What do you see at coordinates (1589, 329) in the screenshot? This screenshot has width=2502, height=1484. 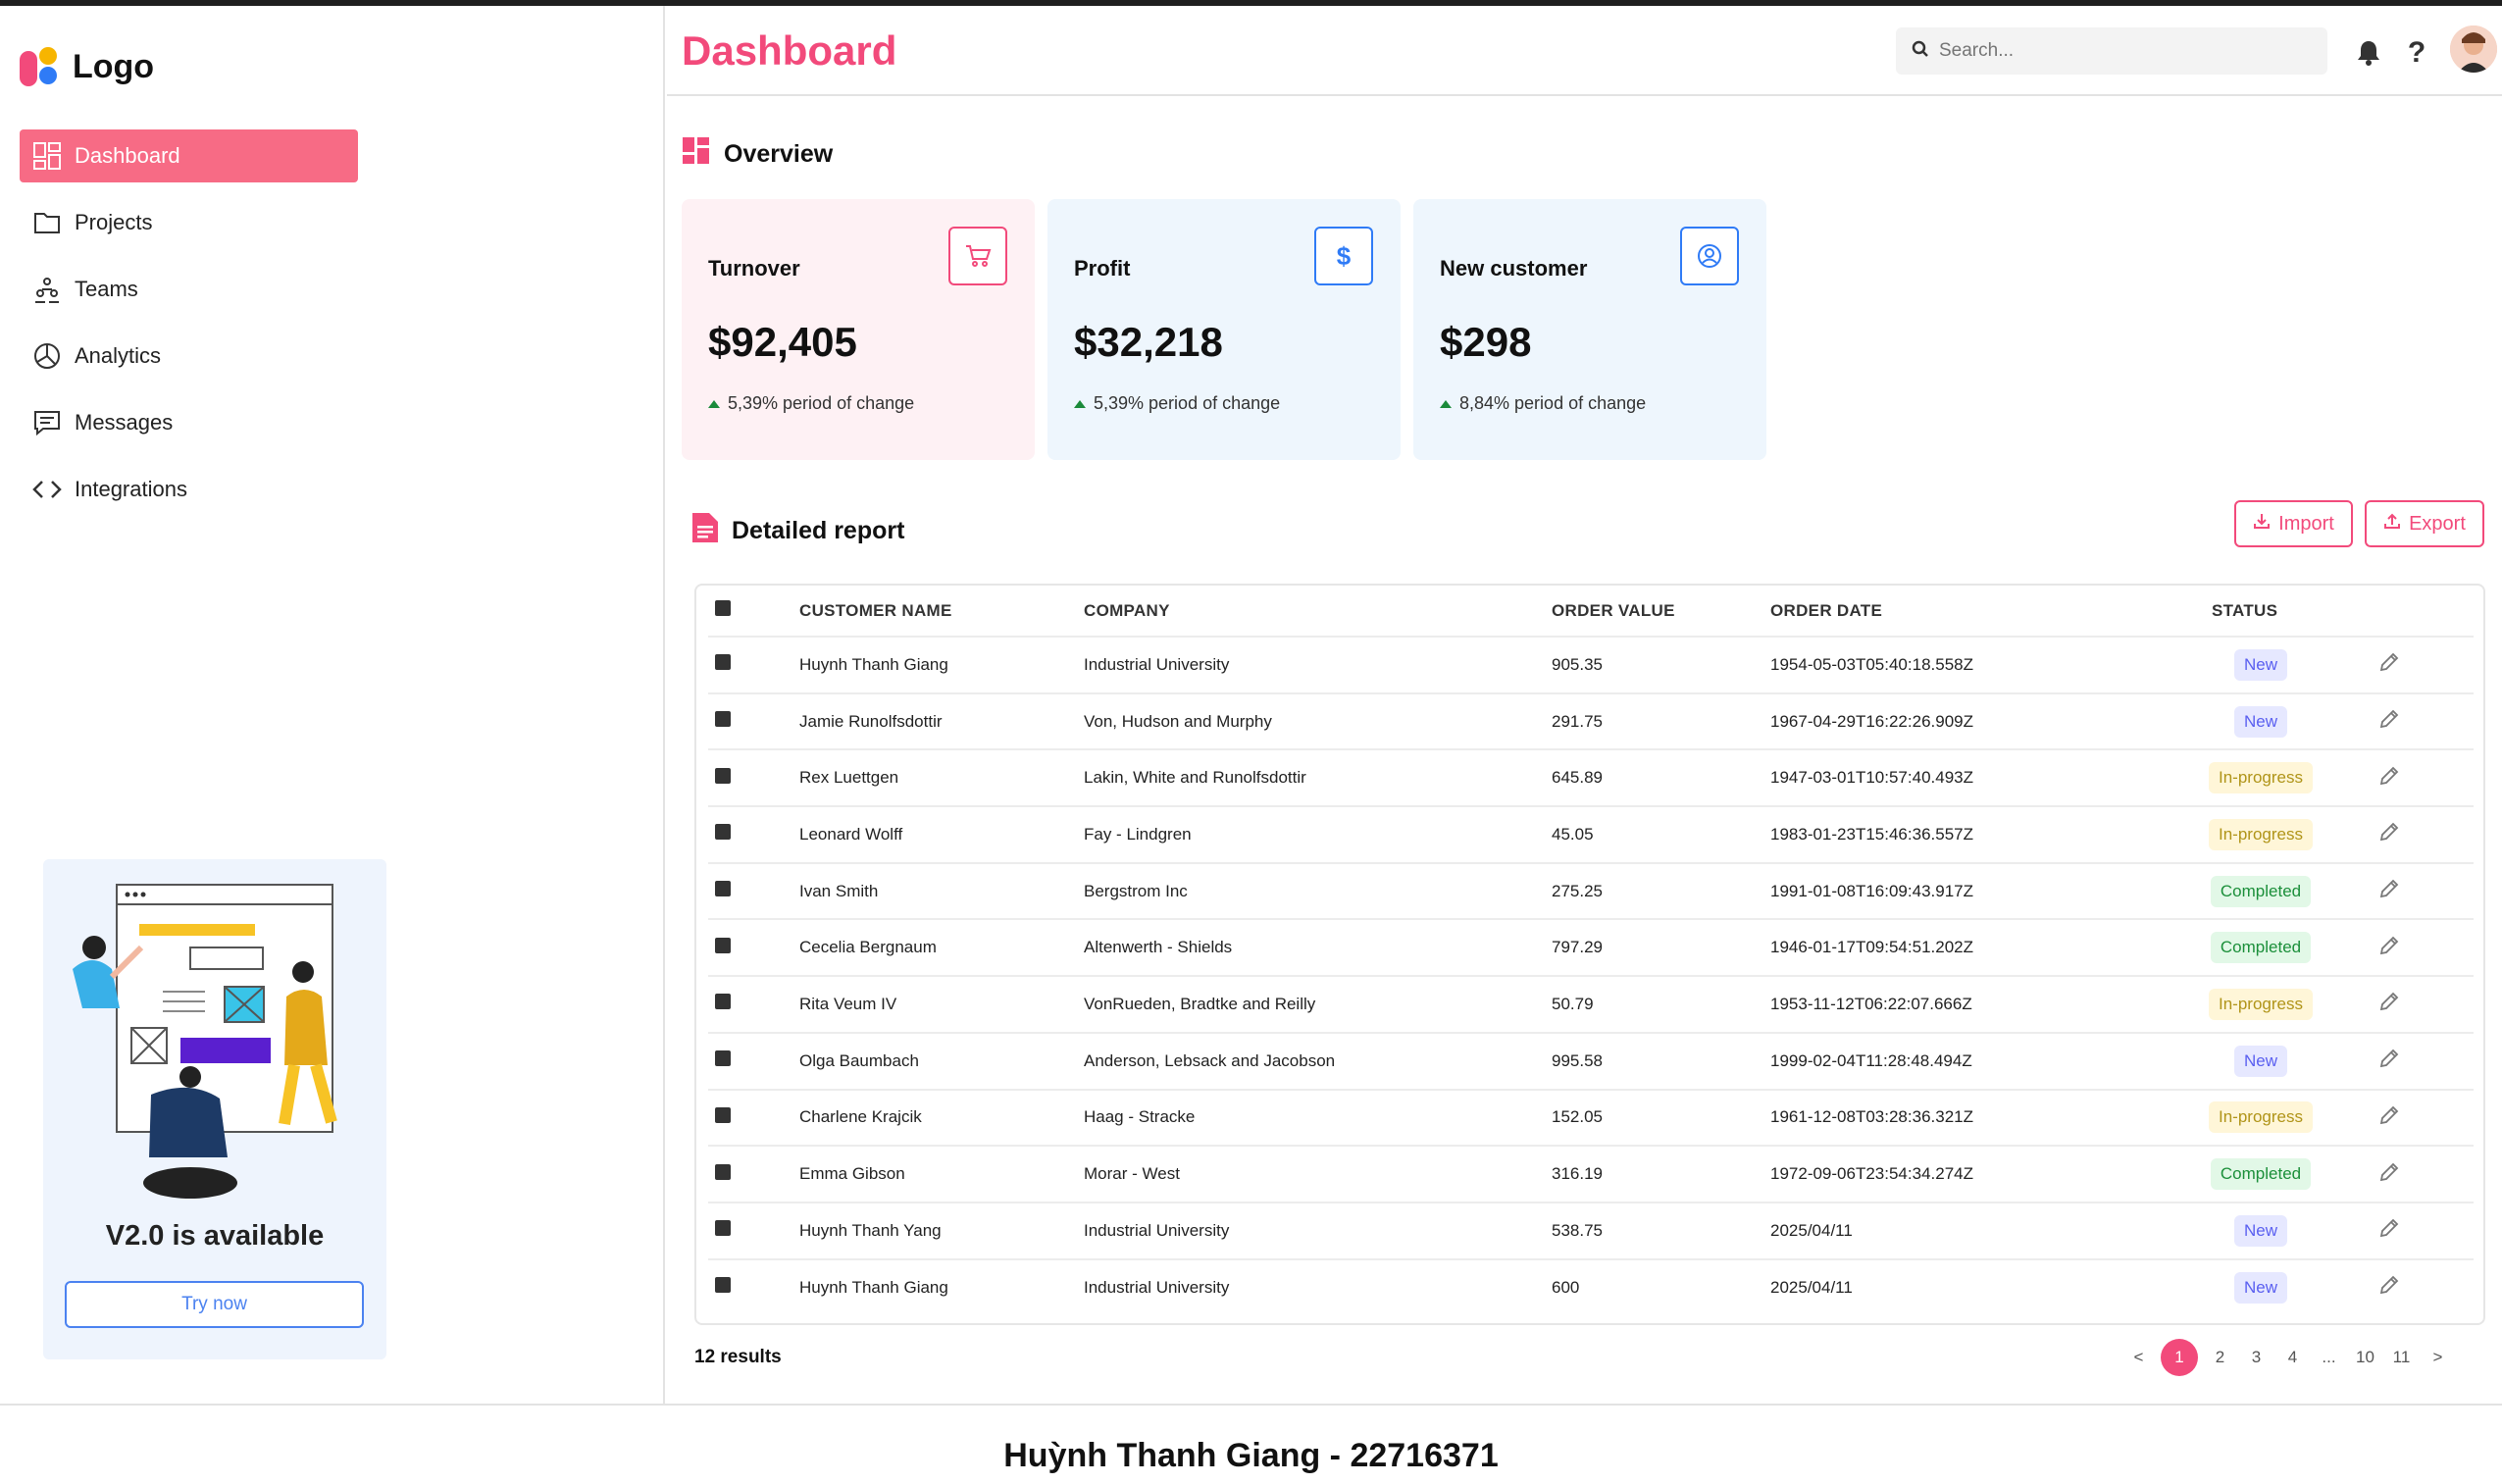 I see `new-customer-card: New customer $298 8,84% period of change` at bounding box center [1589, 329].